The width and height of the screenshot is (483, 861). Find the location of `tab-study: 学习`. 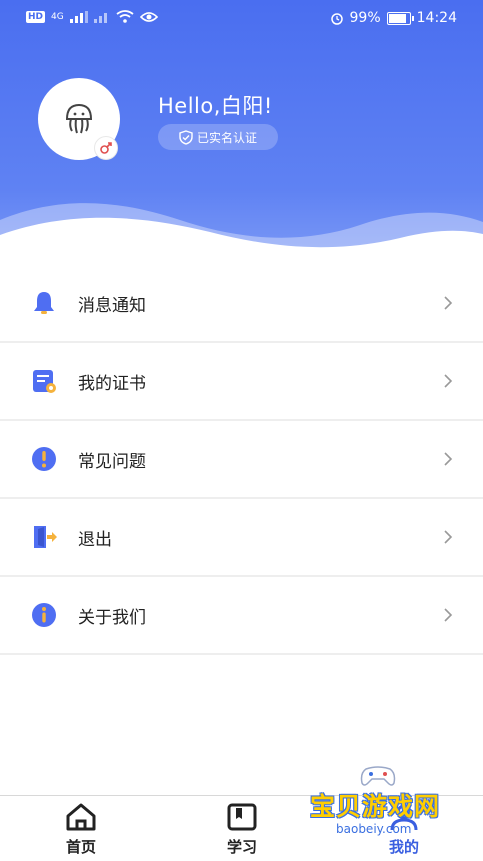

tab-study: 学习 is located at coordinates (242, 829).